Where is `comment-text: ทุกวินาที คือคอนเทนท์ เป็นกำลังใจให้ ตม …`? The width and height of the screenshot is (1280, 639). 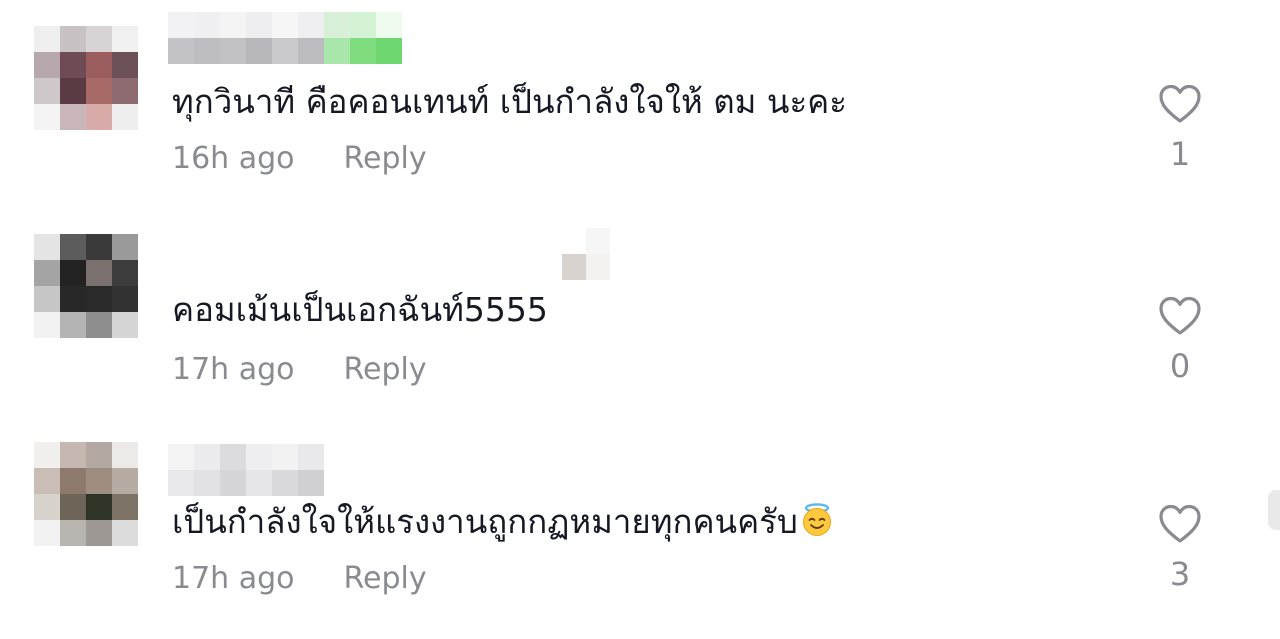 comment-text: ทุกวินาที คือคอนเทนท์ เป็นกำลังใจให้ ตม … is located at coordinates (509, 101).